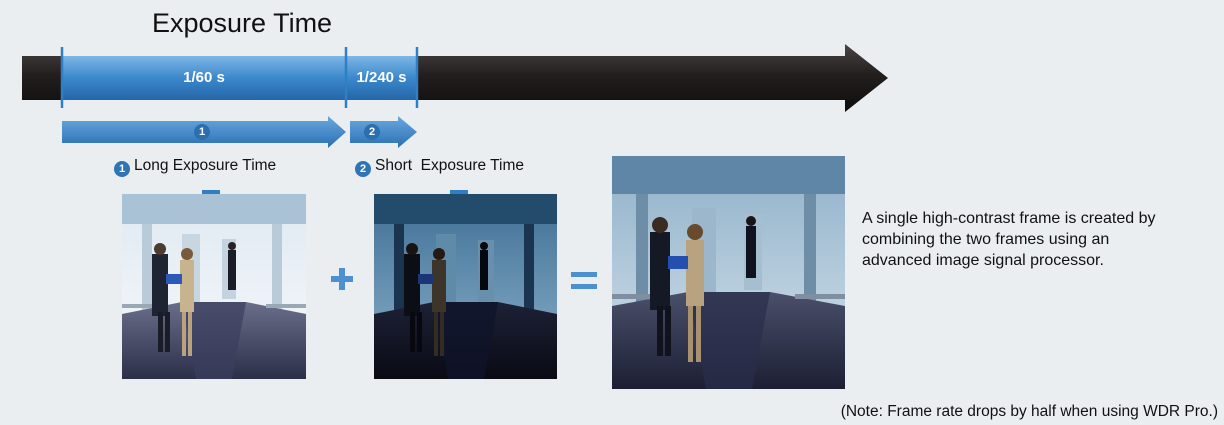 Image resolution: width=1224 pixels, height=425 pixels. Describe the element at coordinates (214, 286) in the screenshot. I see `long-exposure-photo` at that location.